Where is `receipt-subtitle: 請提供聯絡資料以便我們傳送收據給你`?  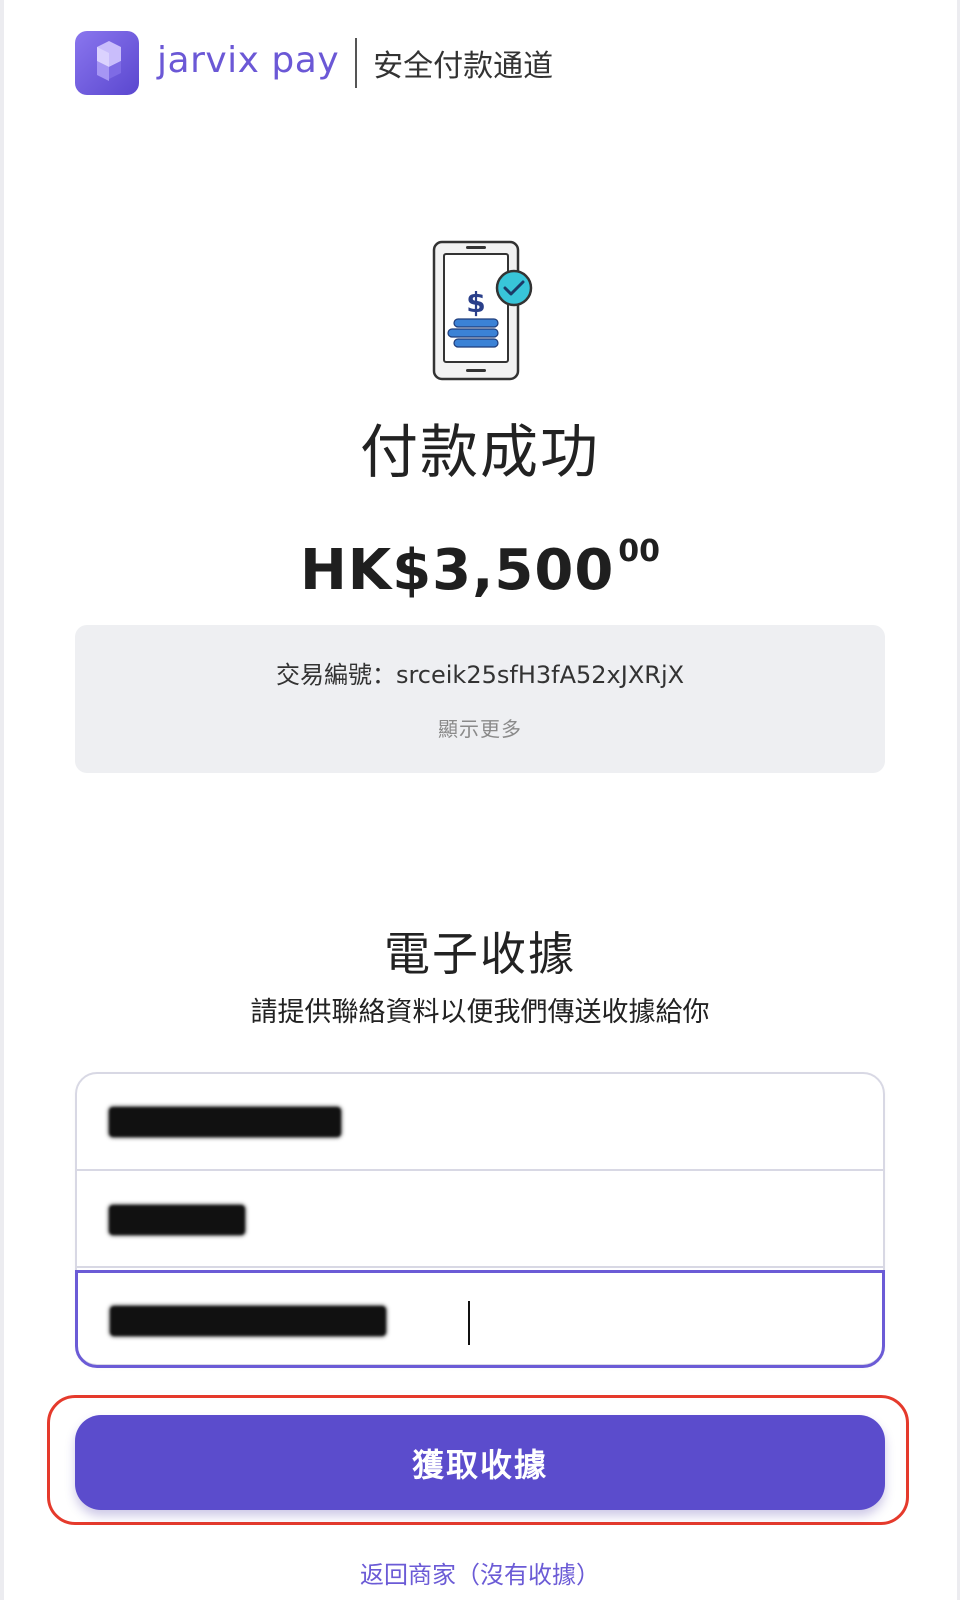
receipt-subtitle: 請提供聯絡資料以便我們傳送收據給你 is located at coordinates (480, 1012).